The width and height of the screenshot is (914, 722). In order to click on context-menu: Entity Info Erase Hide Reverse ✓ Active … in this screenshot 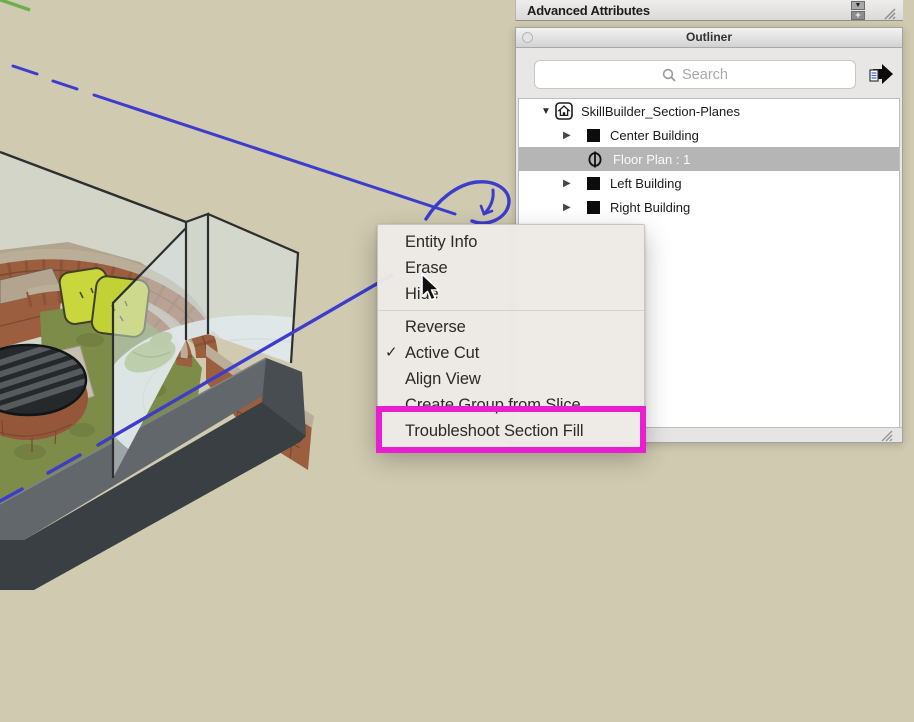, I will do `click(511, 336)`.